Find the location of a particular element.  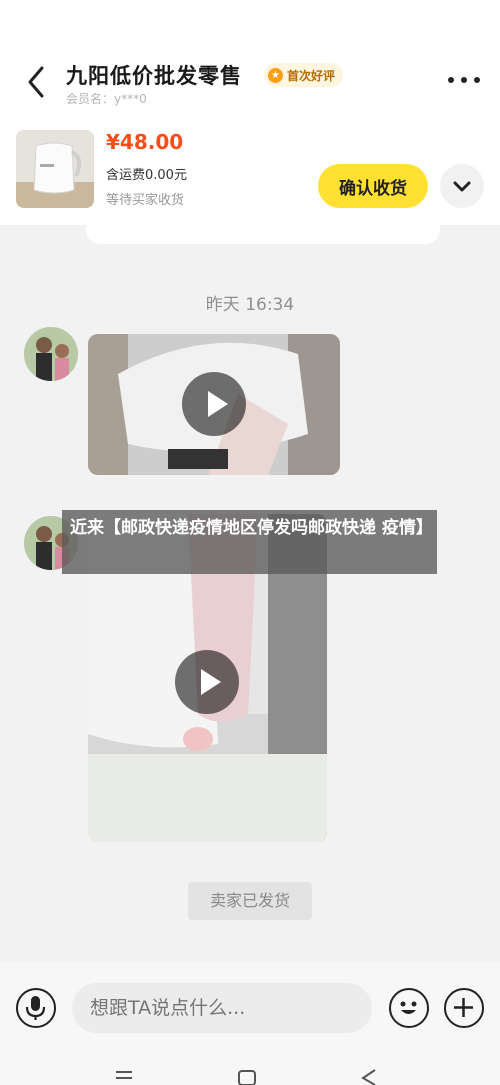

medal-icon: ★ is located at coordinates (275, 75).